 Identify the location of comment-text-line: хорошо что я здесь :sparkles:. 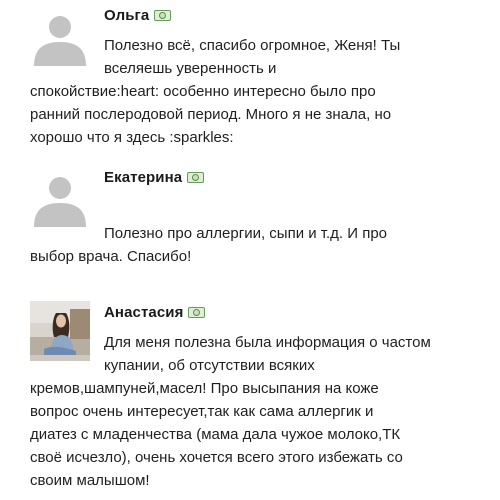
(132, 137).